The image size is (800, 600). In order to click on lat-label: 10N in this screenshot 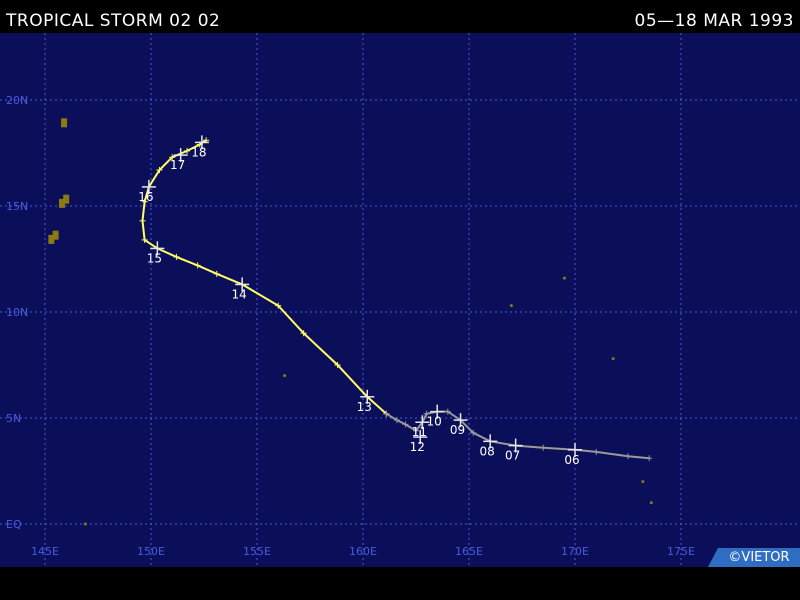, I will do `click(17, 312)`.